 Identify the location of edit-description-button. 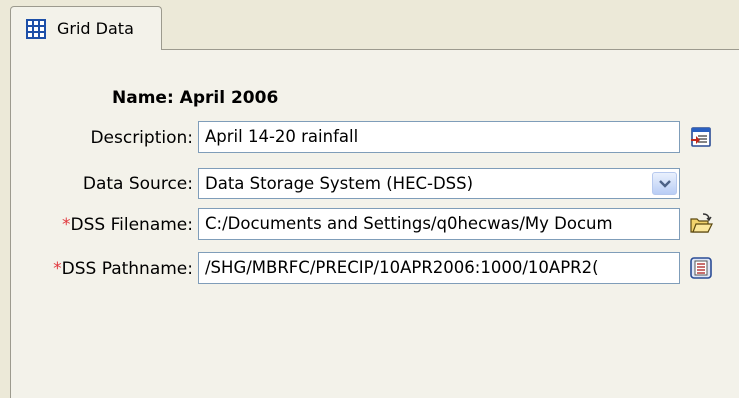
(701, 137).